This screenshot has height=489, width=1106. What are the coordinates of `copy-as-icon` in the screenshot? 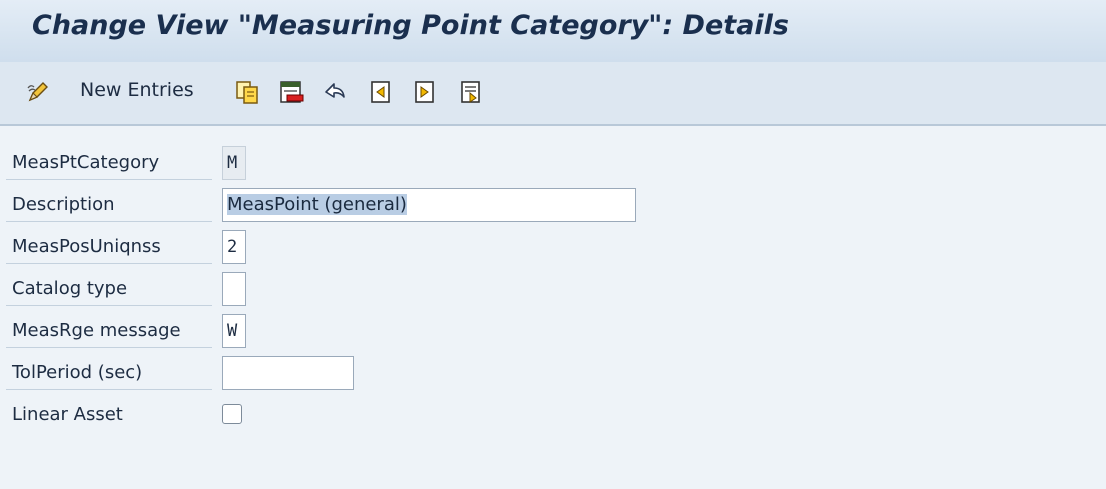 It's located at (247, 92).